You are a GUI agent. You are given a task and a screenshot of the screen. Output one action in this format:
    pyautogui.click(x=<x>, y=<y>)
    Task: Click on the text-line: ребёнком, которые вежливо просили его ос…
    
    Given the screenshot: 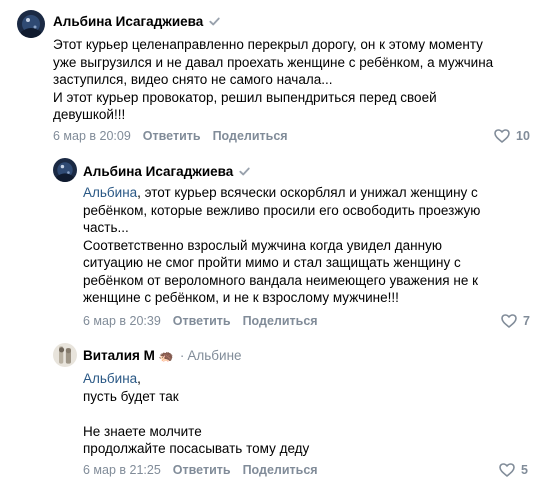 What is the action you would take?
    pyautogui.click(x=282, y=210)
    